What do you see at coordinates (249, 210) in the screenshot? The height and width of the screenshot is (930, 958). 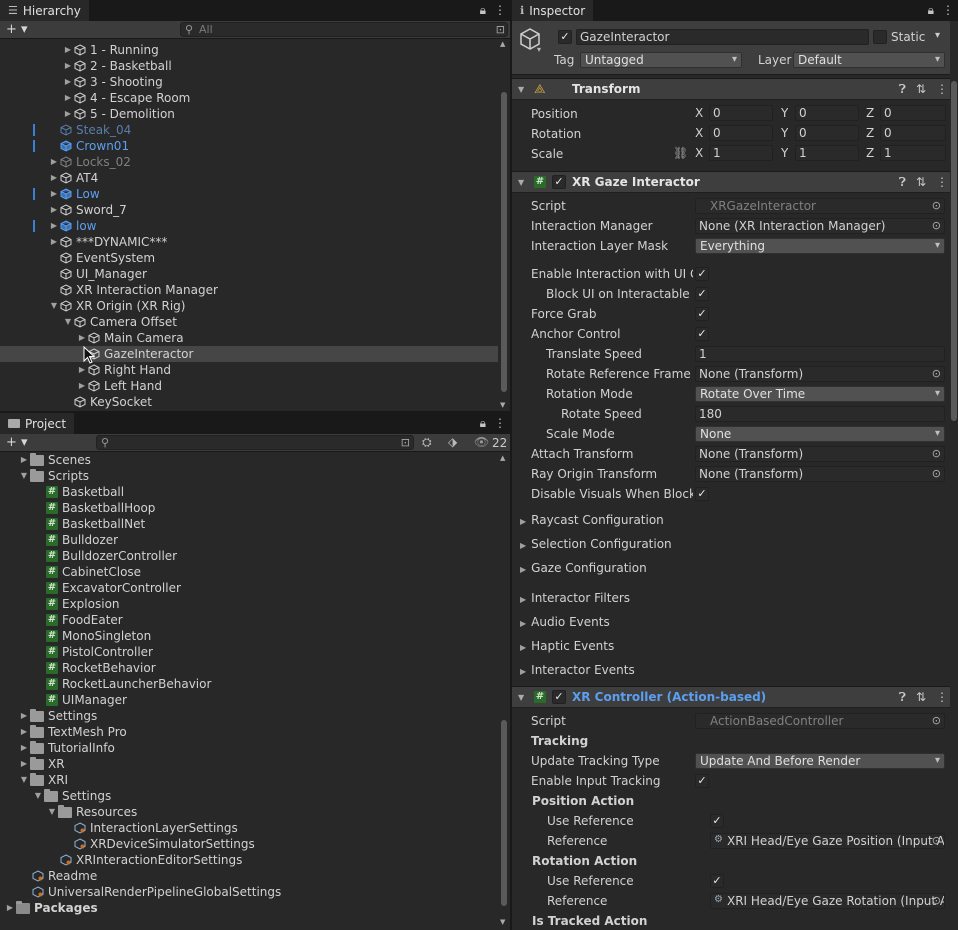 I see `hierarchy-item: ▶ Sword_7` at bounding box center [249, 210].